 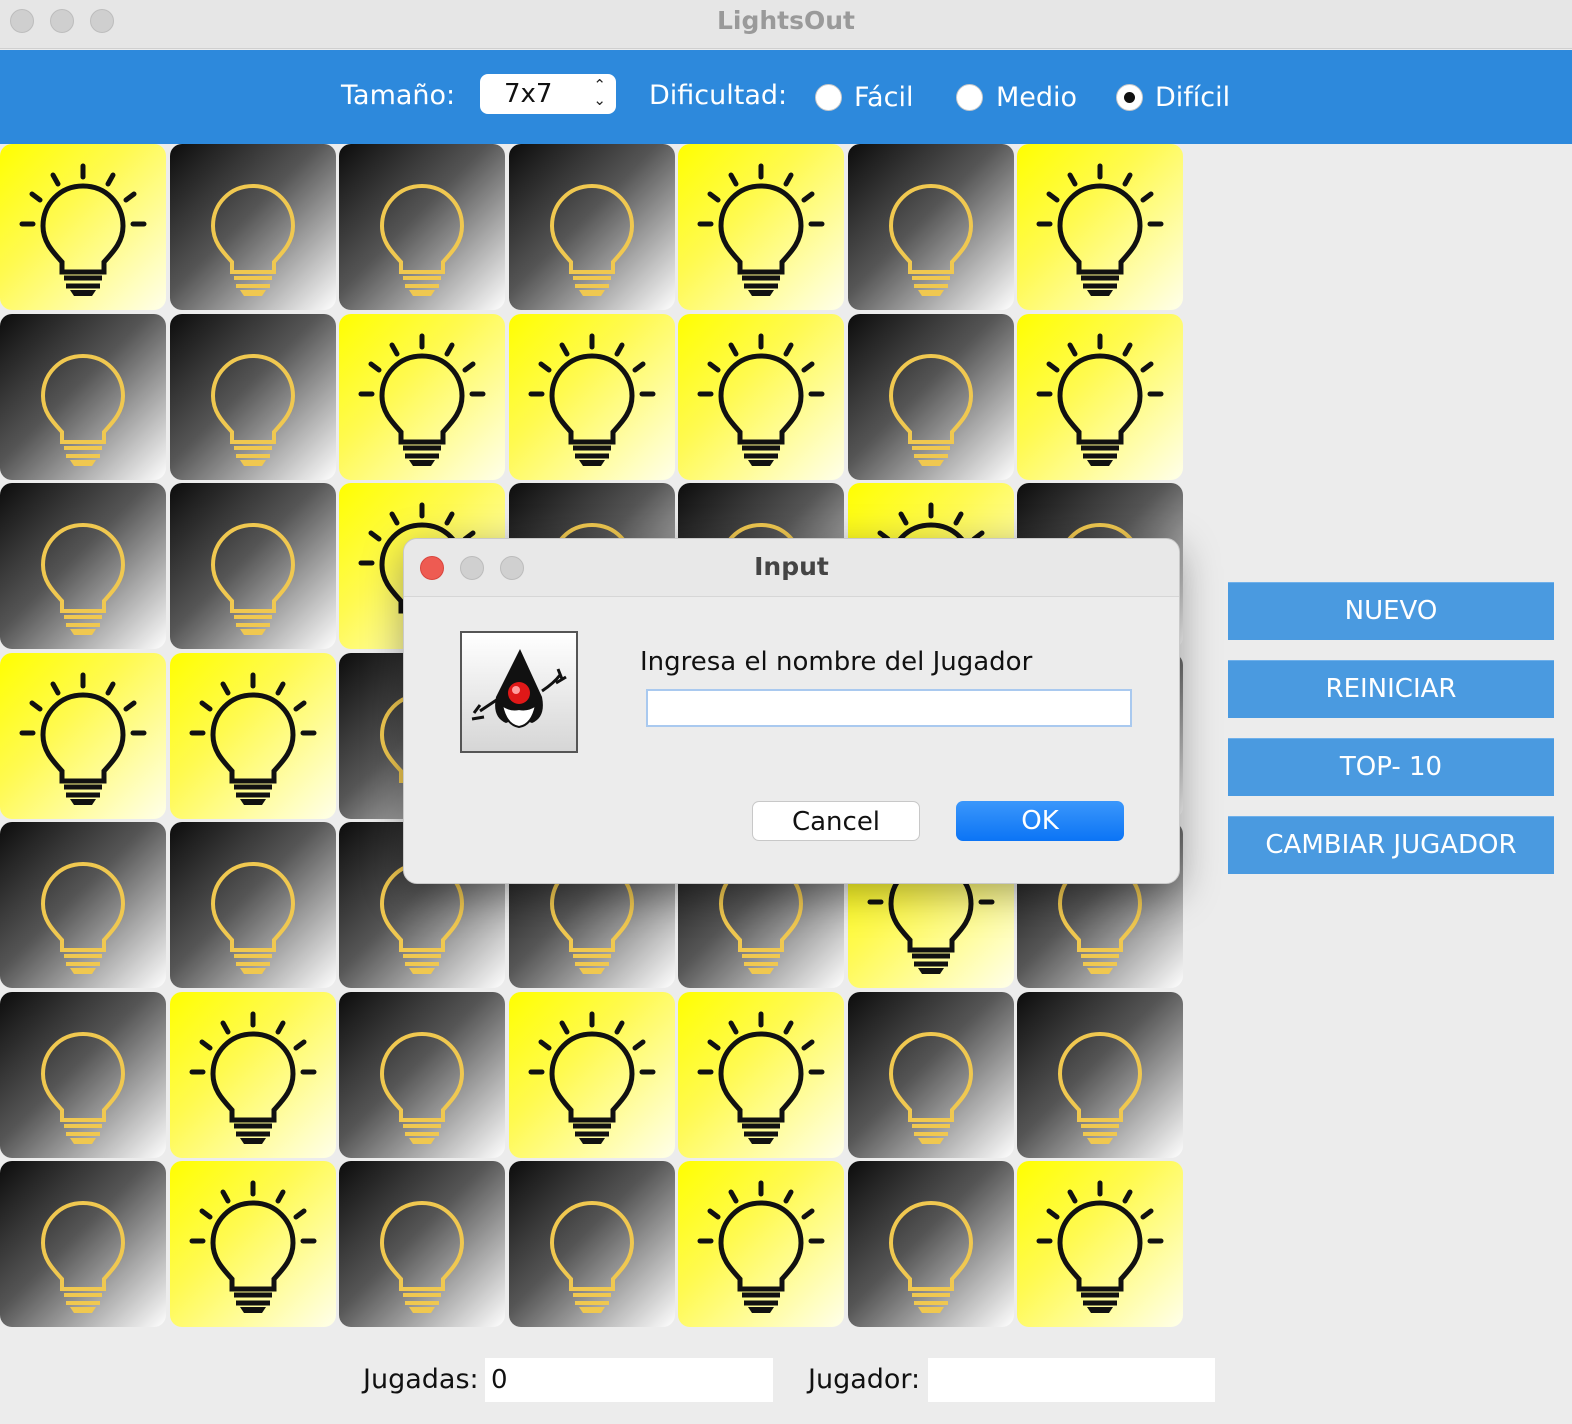 What do you see at coordinates (718, 95) in the screenshot?
I see `difficulty-label: Dificultad:` at bounding box center [718, 95].